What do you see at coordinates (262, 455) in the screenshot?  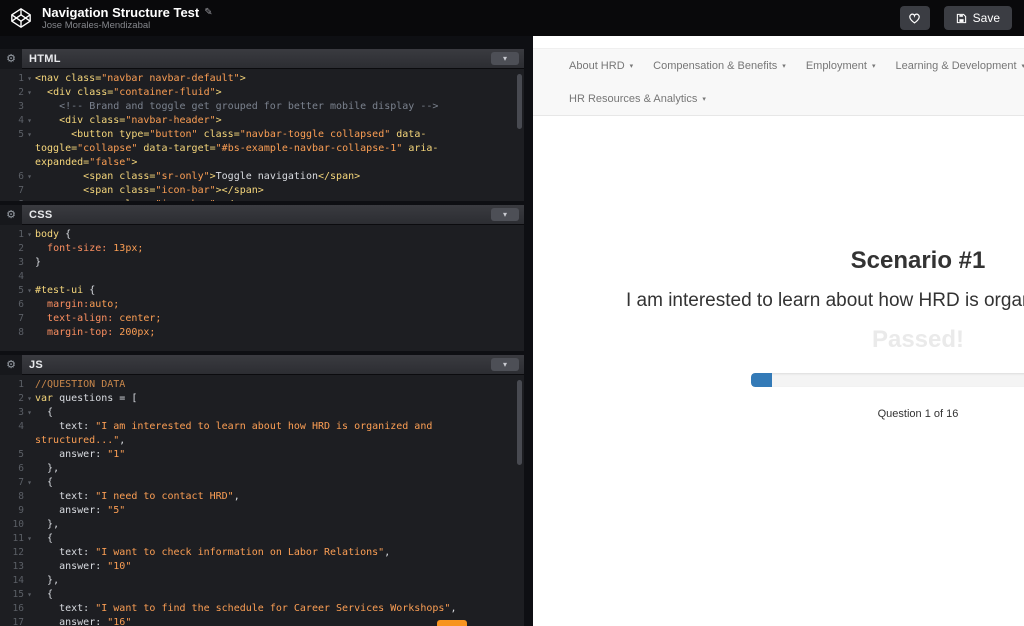 I see `code-line: 5 answer: "1"` at bounding box center [262, 455].